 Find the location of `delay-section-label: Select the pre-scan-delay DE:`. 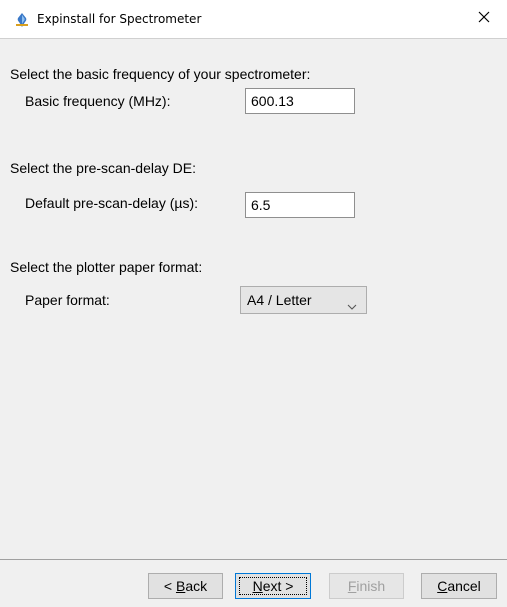

delay-section-label: Select the pre-scan-delay DE: is located at coordinates (103, 168).